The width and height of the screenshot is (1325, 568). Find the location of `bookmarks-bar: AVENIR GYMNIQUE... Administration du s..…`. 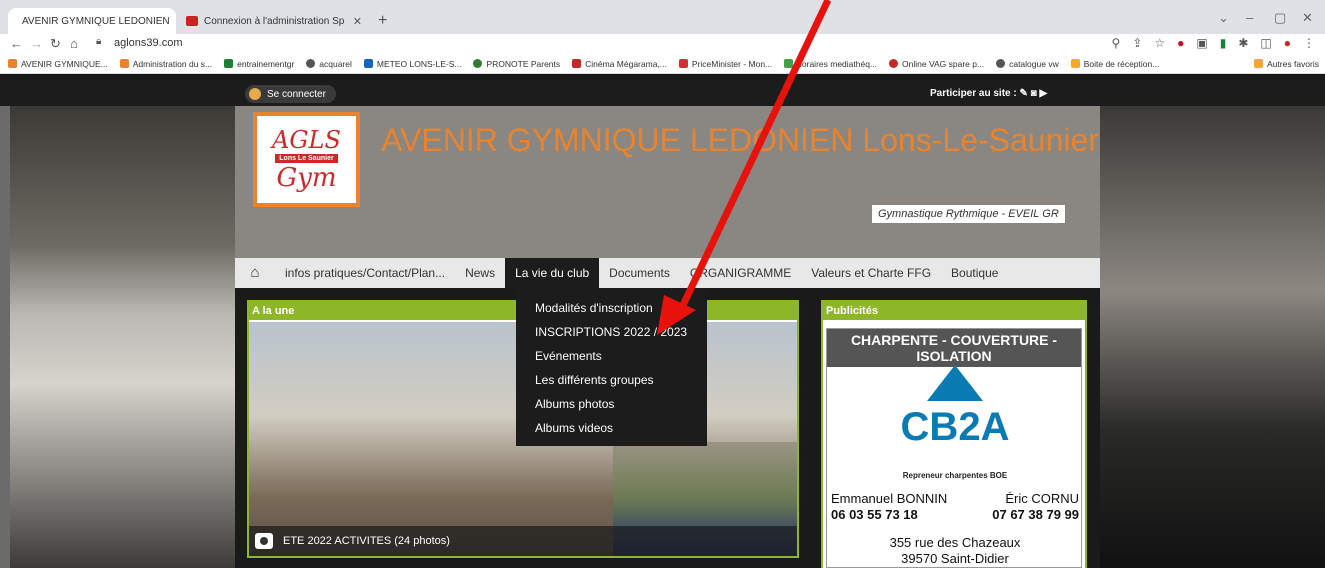

bookmarks-bar: AVENIR GYMNIQUE... Administration du s..… is located at coordinates (662, 64).